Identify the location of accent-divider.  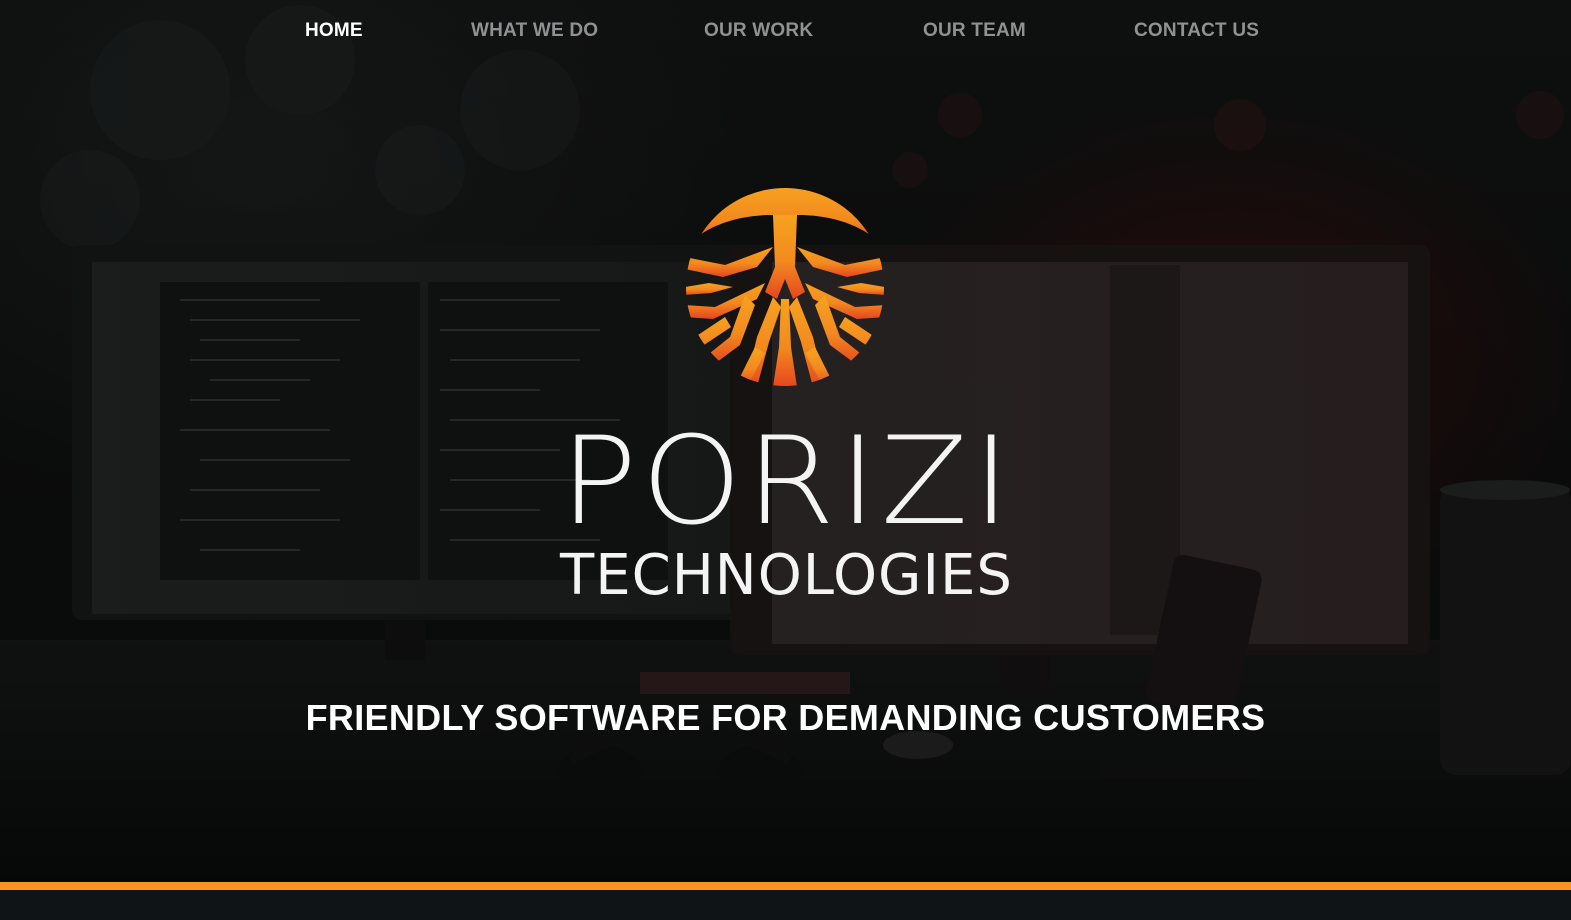
(785, 886).